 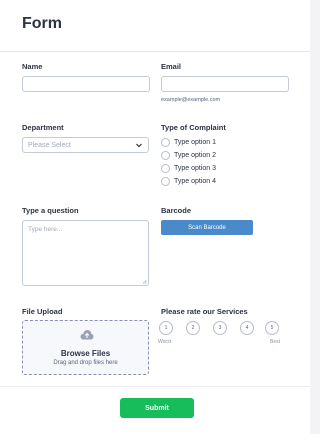 I want to click on complaint-option-3: Type option 3, so click(x=188, y=168).